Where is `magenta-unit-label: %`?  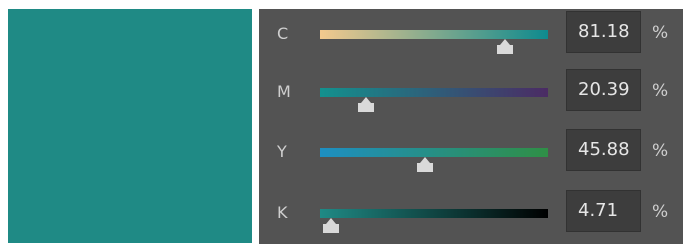
magenta-unit-label: % is located at coordinates (660, 91).